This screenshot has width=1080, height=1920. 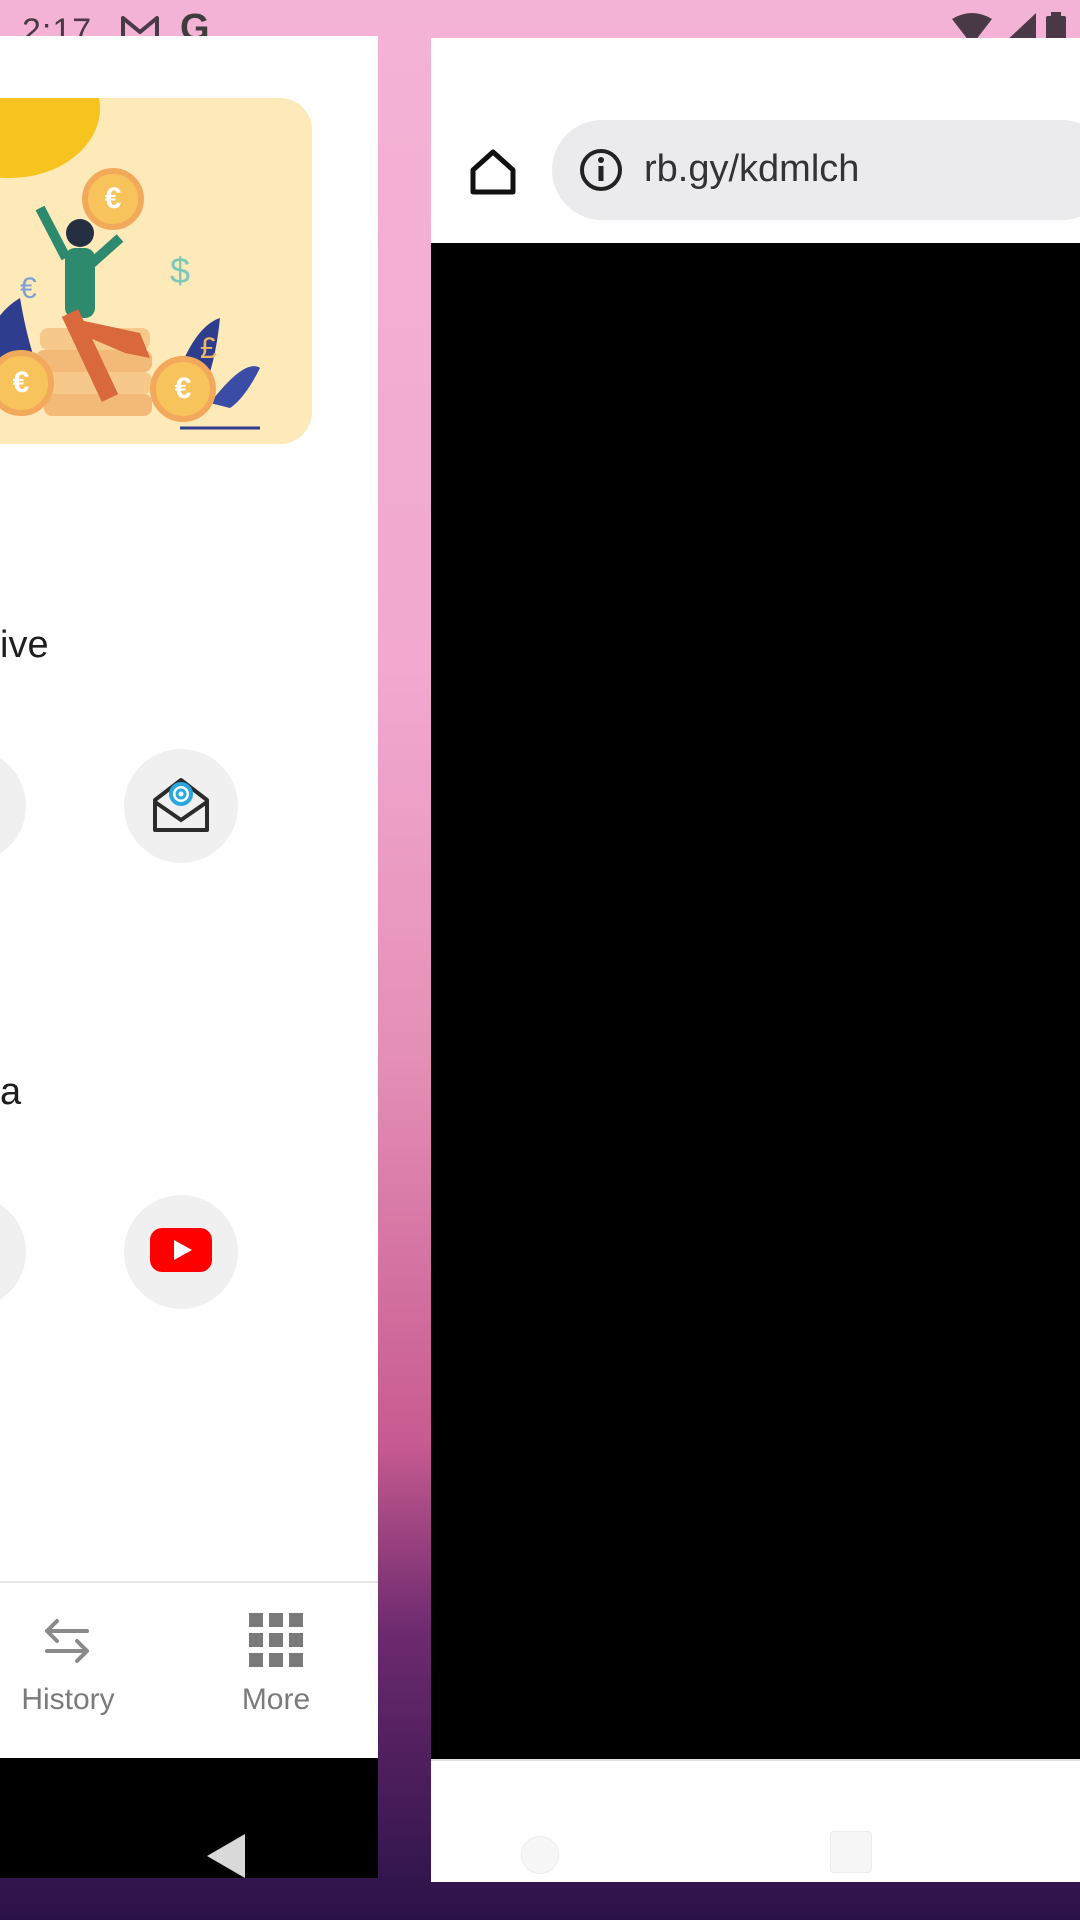 I want to click on promo-coin-right: €, so click(x=183, y=389).